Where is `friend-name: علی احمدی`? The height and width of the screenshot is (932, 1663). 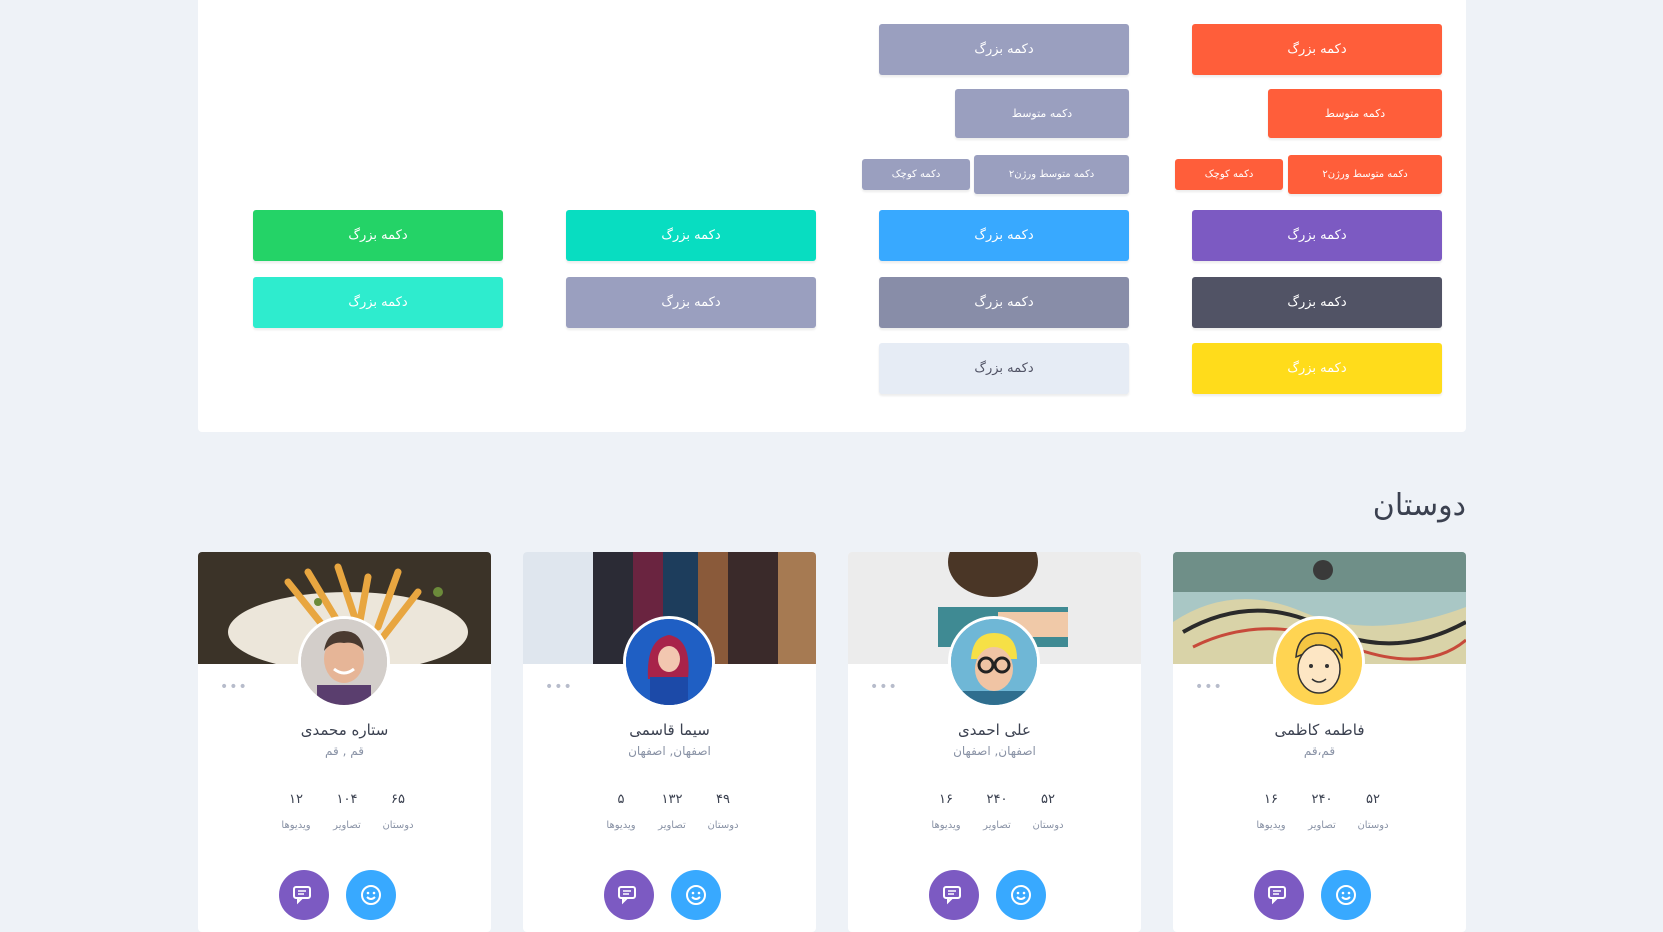
friend-name: علی احمدی is located at coordinates (994, 730).